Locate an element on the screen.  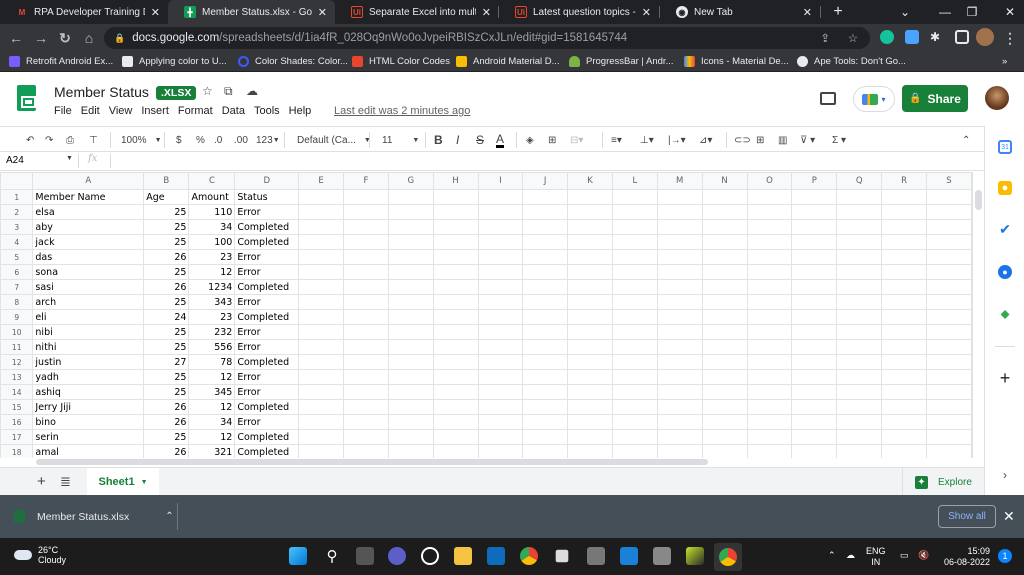
sheet-tab-sheet1: Sheet1 ▼ is located at coordinates (123, 482).